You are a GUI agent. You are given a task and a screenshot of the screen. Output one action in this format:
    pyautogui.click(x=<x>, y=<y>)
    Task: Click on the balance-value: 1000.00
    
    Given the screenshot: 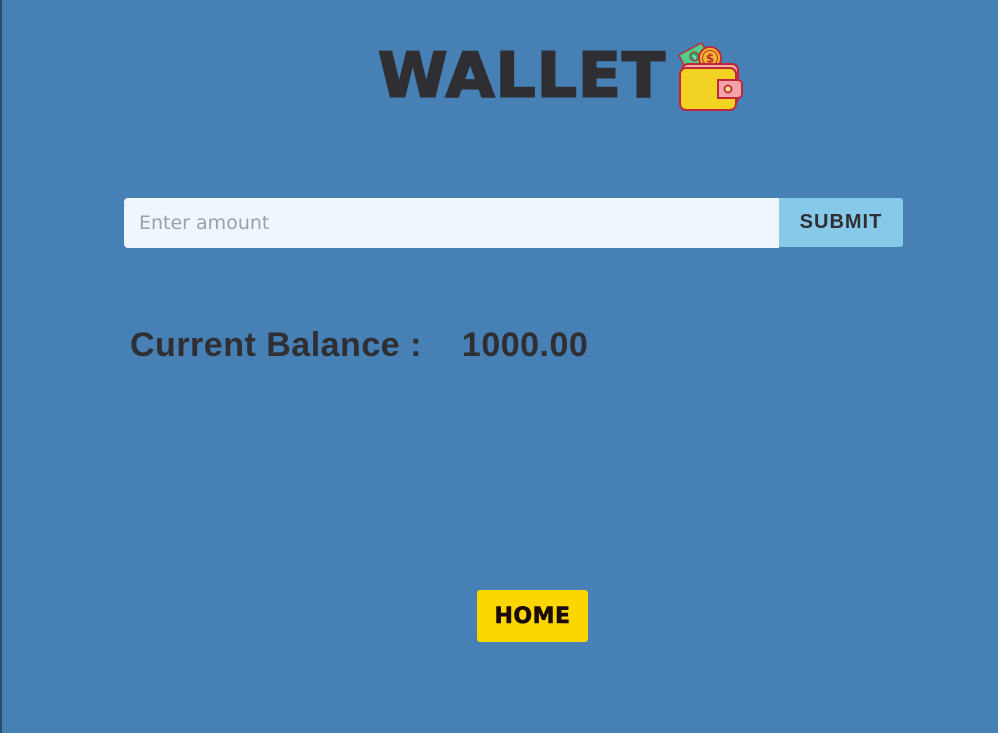 What is the action you would take?
    pyautogui.click(x=525, y=345)
    